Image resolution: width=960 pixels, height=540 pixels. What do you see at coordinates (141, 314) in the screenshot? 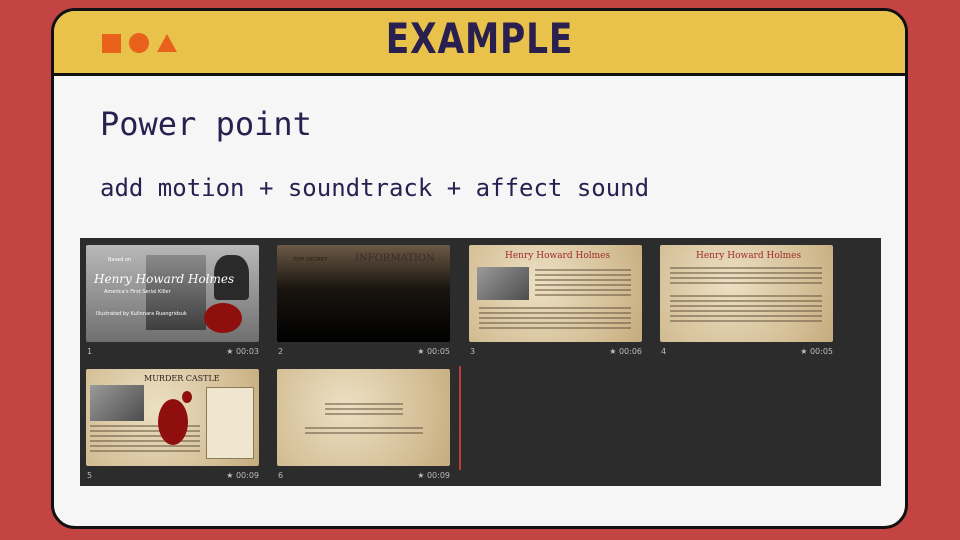
I see `slide-credit: Illustrated by Kulinnara Ruangridsuk` at bounding box center [141, 314].